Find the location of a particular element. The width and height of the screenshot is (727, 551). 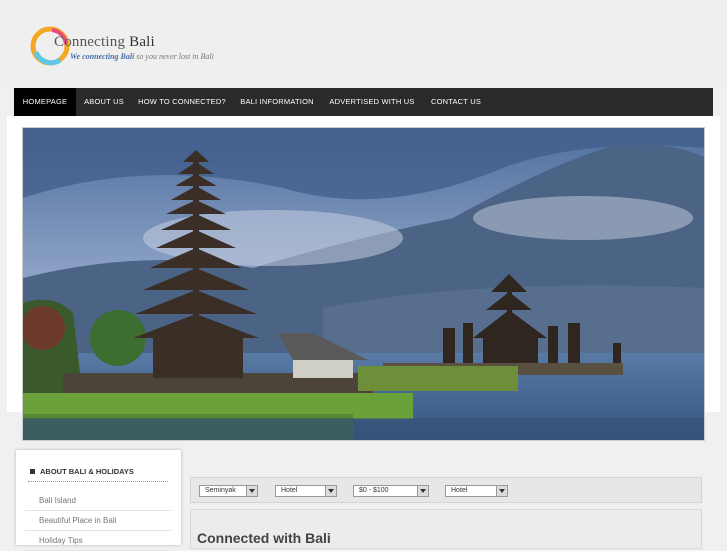

nav-contact-us: CONTACT US is located at coordinates (456, 102).